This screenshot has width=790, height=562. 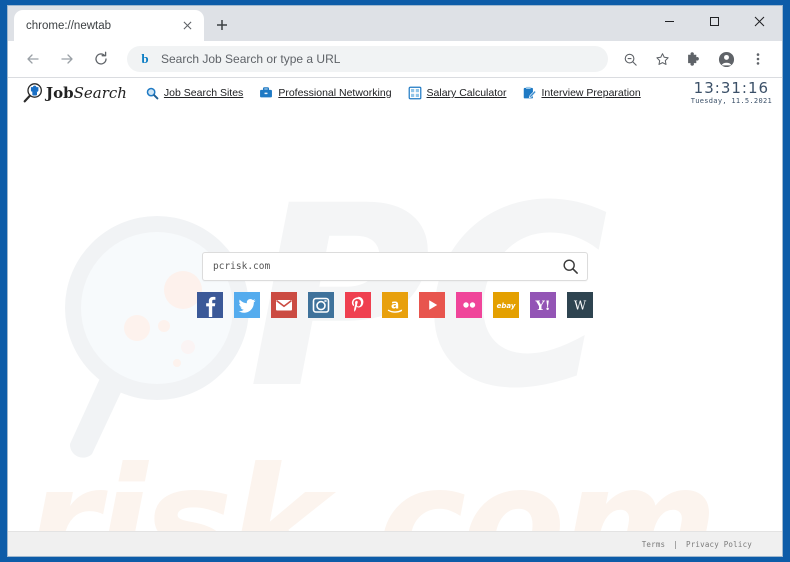 I want to click on clock-widget: 13:31:16 Tuesday, 11.5.2021, so click(x=731, y=92).